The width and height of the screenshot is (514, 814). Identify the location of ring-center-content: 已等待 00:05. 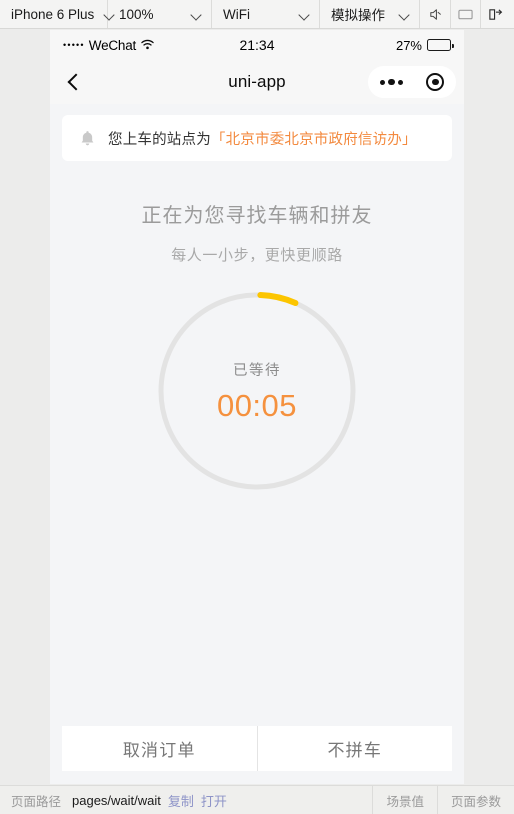
(257, 391).